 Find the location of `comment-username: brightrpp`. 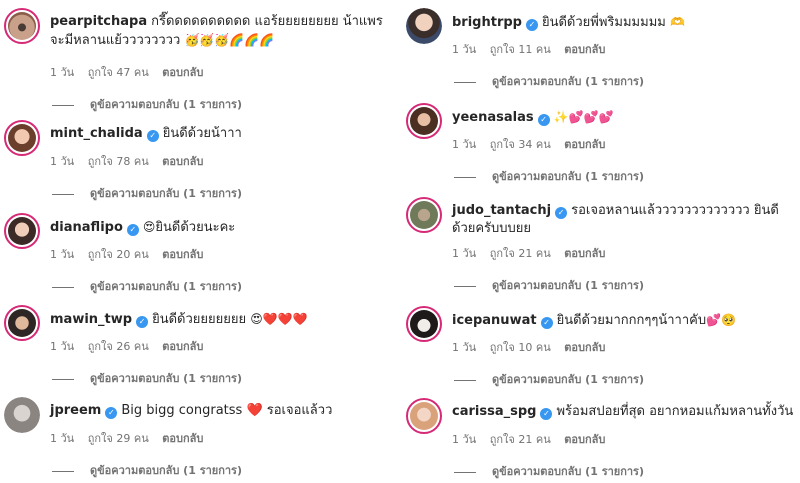

comment-username: brightrpp is located at coordinates (487, 22).